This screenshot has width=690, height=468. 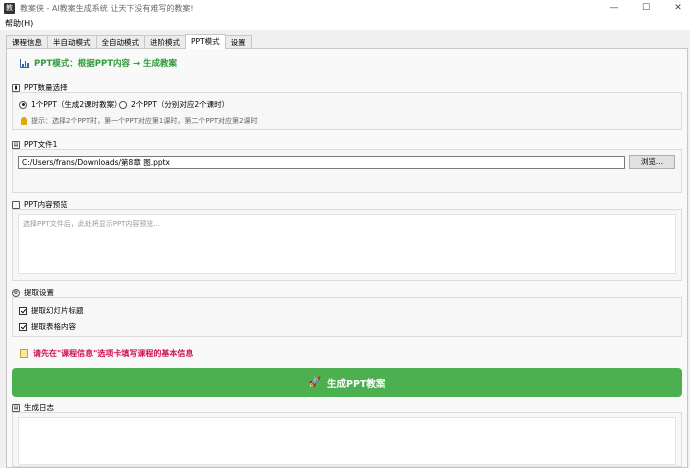 I want to click on log-textarea, so click(x=347, y=441).